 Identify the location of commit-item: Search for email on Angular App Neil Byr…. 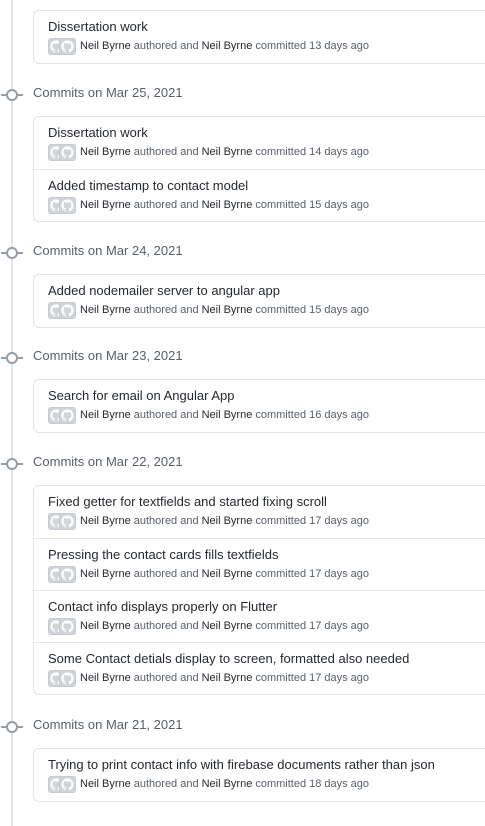
(259, 406).